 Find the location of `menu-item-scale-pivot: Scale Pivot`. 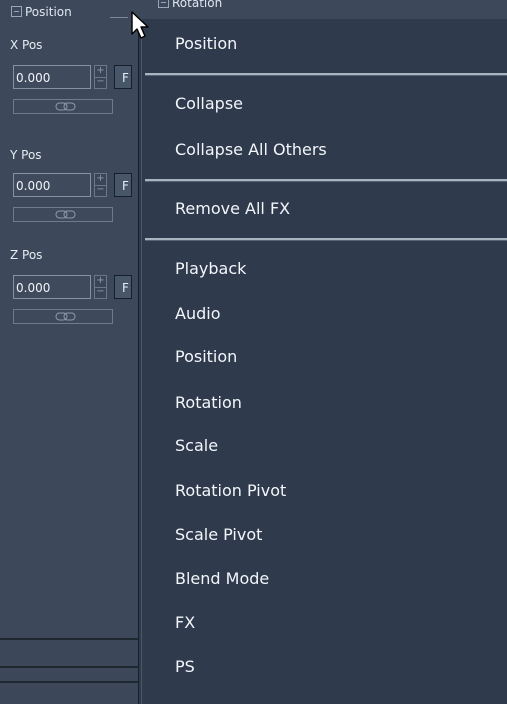

menu-item-scale-pivot: Scale Pivot is located at coordinates (218, 534).